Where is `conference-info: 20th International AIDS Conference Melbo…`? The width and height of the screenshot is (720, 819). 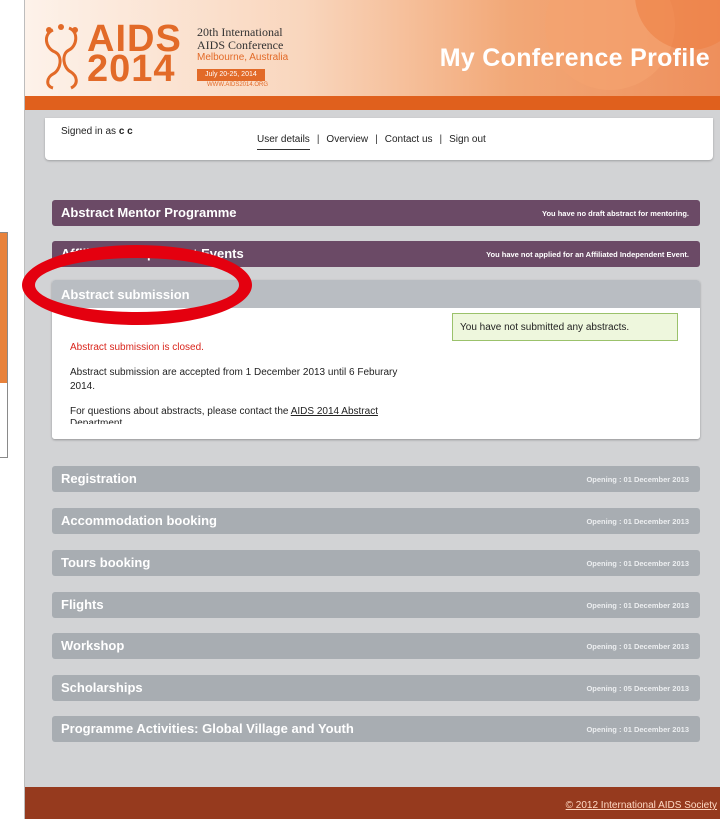
conference-info: 20th International AIDS Conference Melbo… is located at coordinates (257, 57).